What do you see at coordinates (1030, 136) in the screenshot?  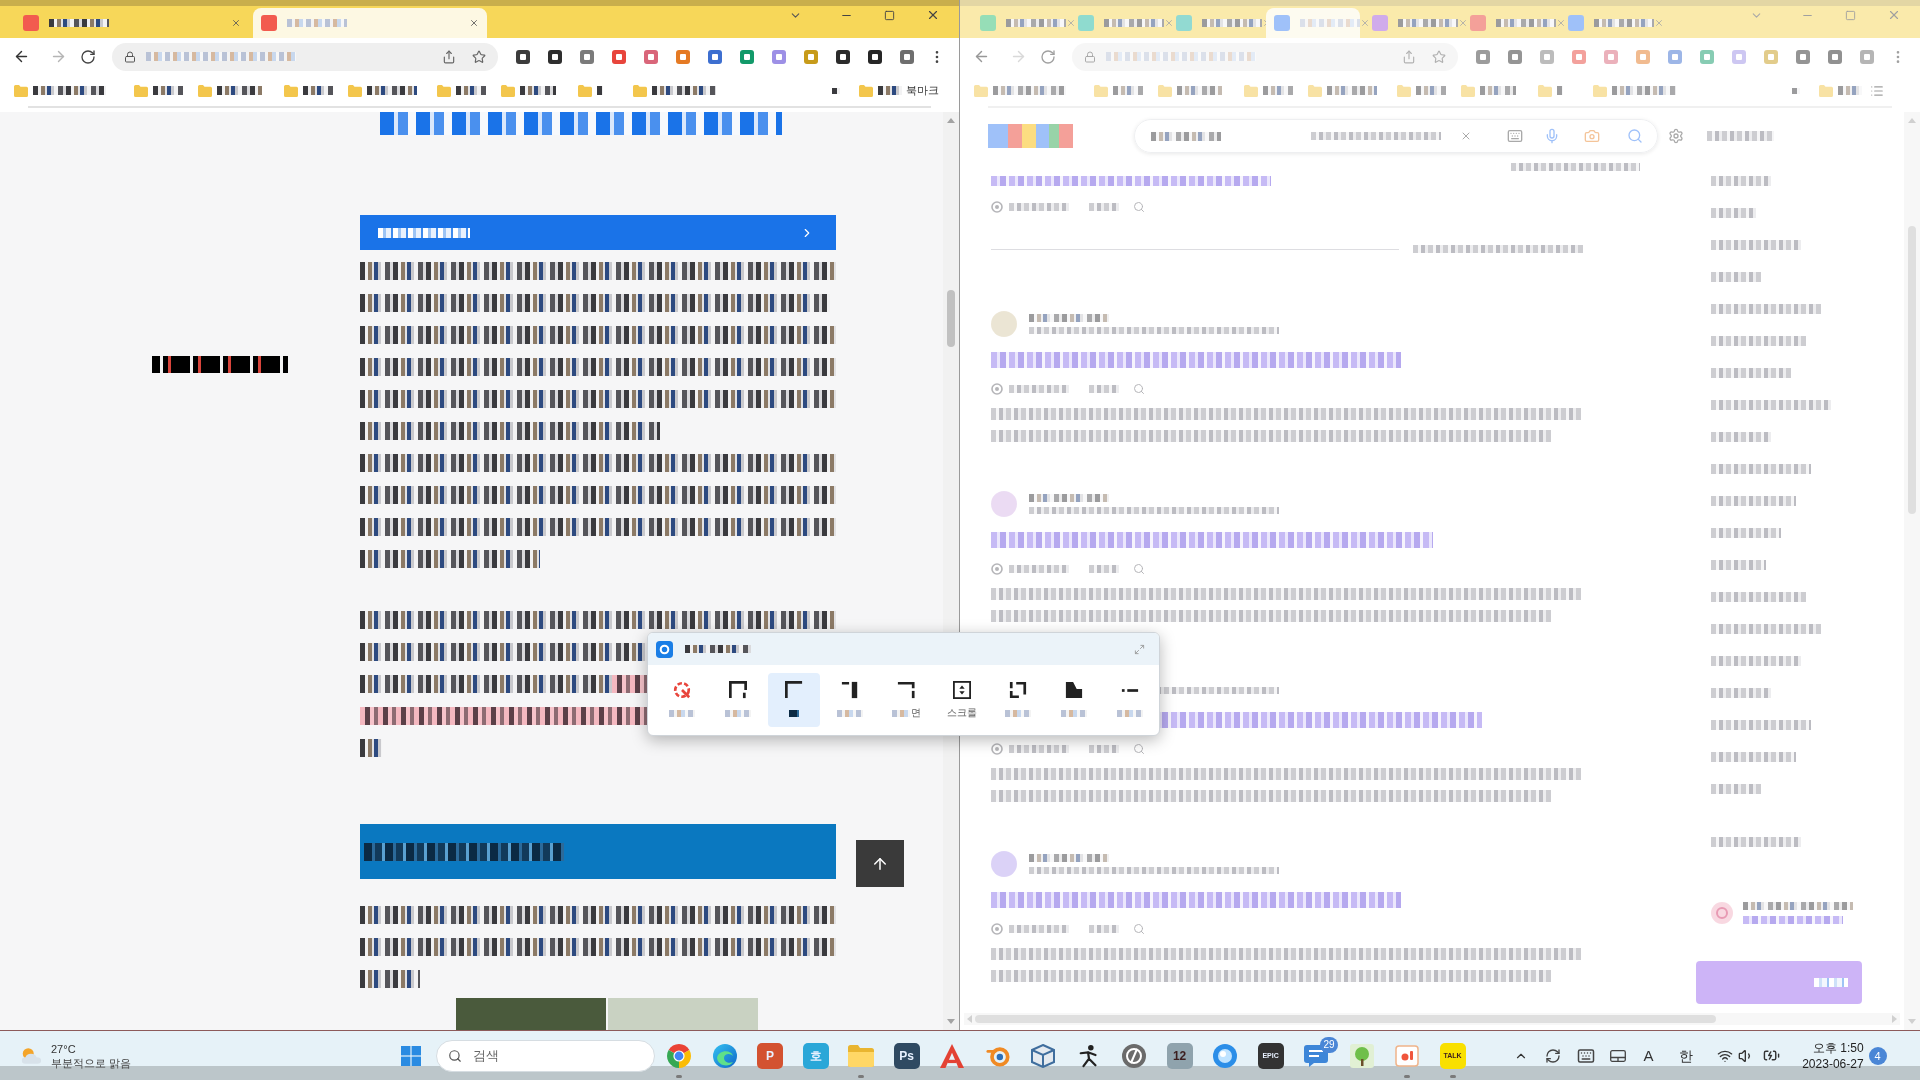 I see `blurred-logo` at bounding box center [1030, 136].